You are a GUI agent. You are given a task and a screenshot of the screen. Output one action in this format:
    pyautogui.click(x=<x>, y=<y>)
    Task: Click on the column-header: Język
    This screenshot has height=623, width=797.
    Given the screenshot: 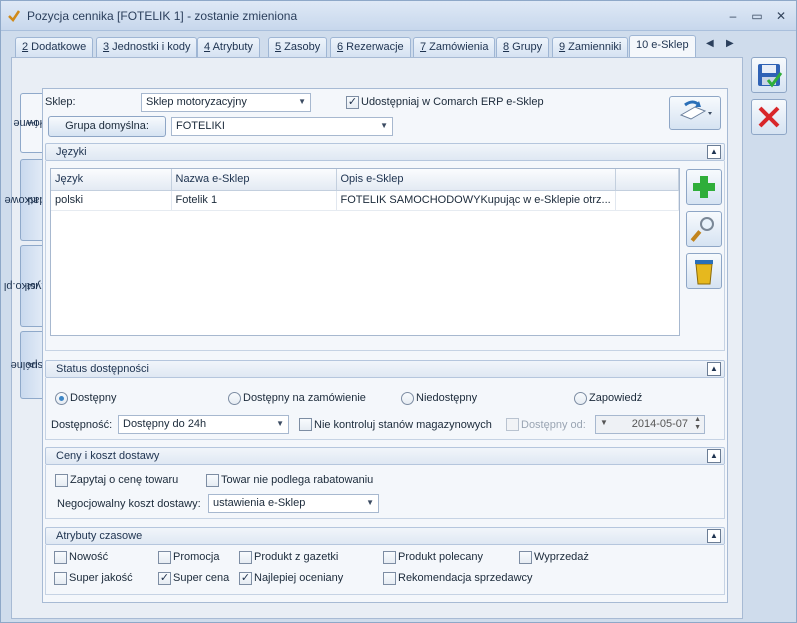 What is the action you would take?
    pyautogui.click(x=111, y=180)
    